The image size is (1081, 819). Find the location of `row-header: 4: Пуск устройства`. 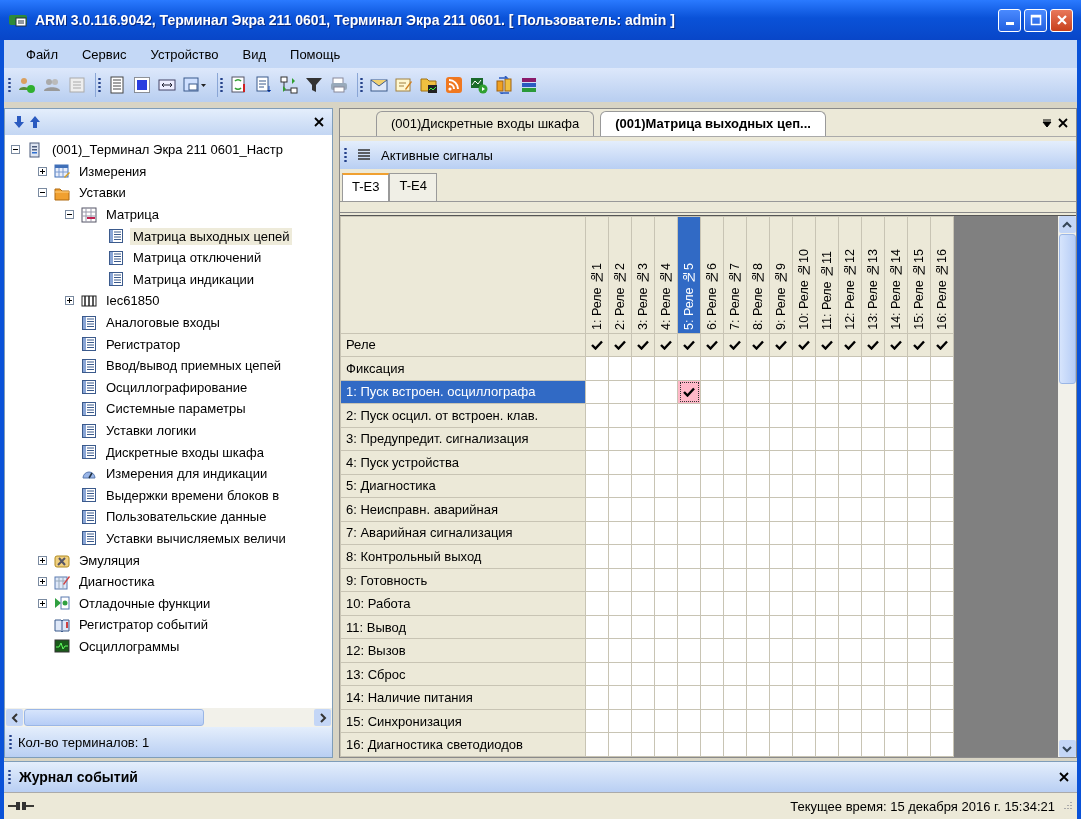

row-header: 4: Пуск устройства is located at coordinates (463, 462).